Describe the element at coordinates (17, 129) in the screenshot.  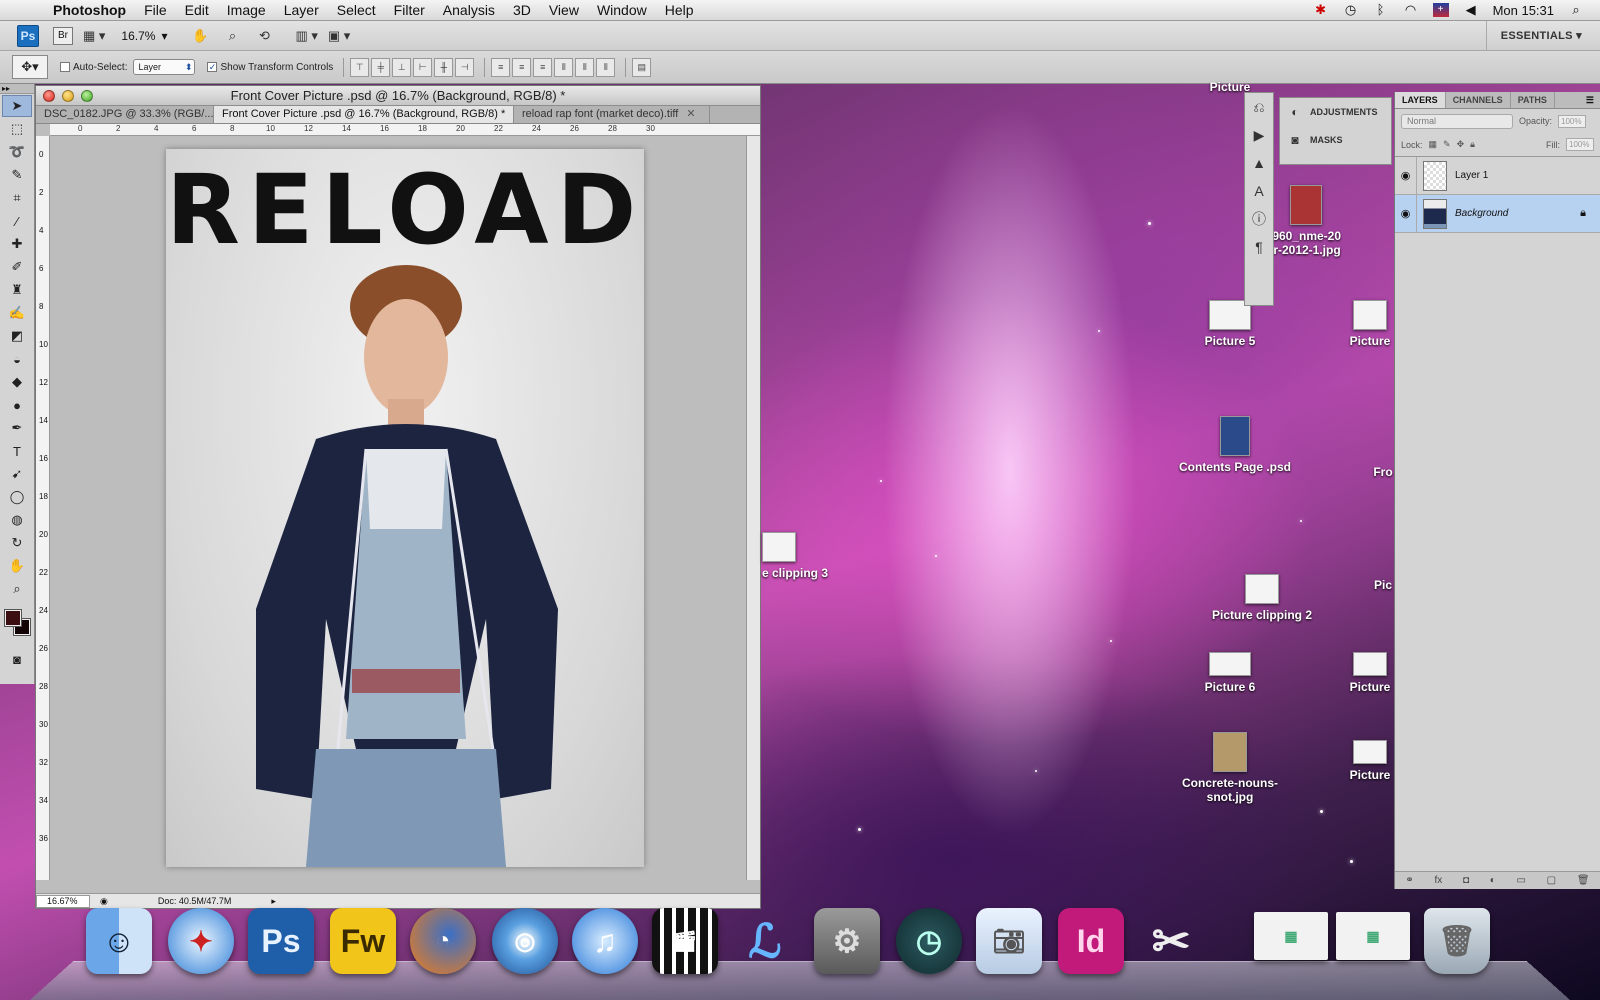
I see `marquee-tool-icon: ⬚` at that location.